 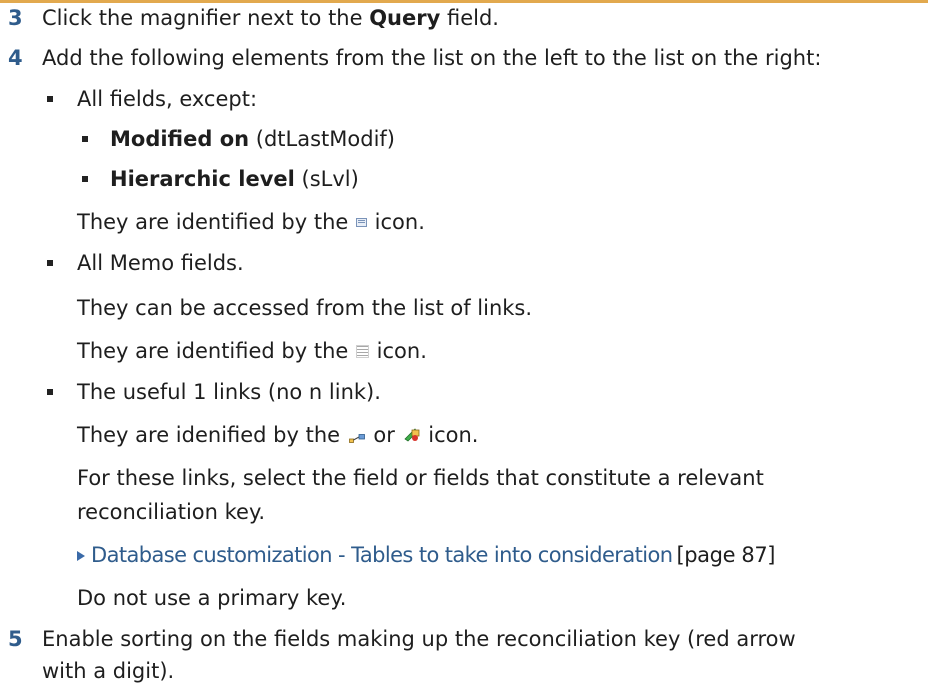 I want to click on link-alt-icon, so click(x=411, y=435).